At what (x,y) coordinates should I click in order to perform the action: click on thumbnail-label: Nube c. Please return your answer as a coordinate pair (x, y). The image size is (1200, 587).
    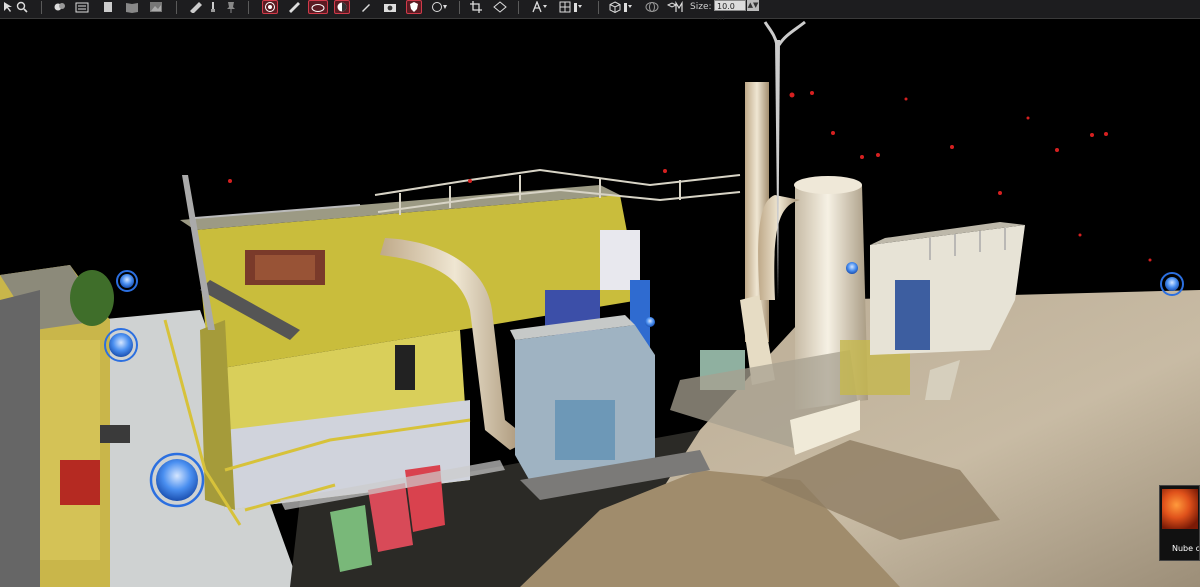
    Looking at the image, I should click on (1186, 548).